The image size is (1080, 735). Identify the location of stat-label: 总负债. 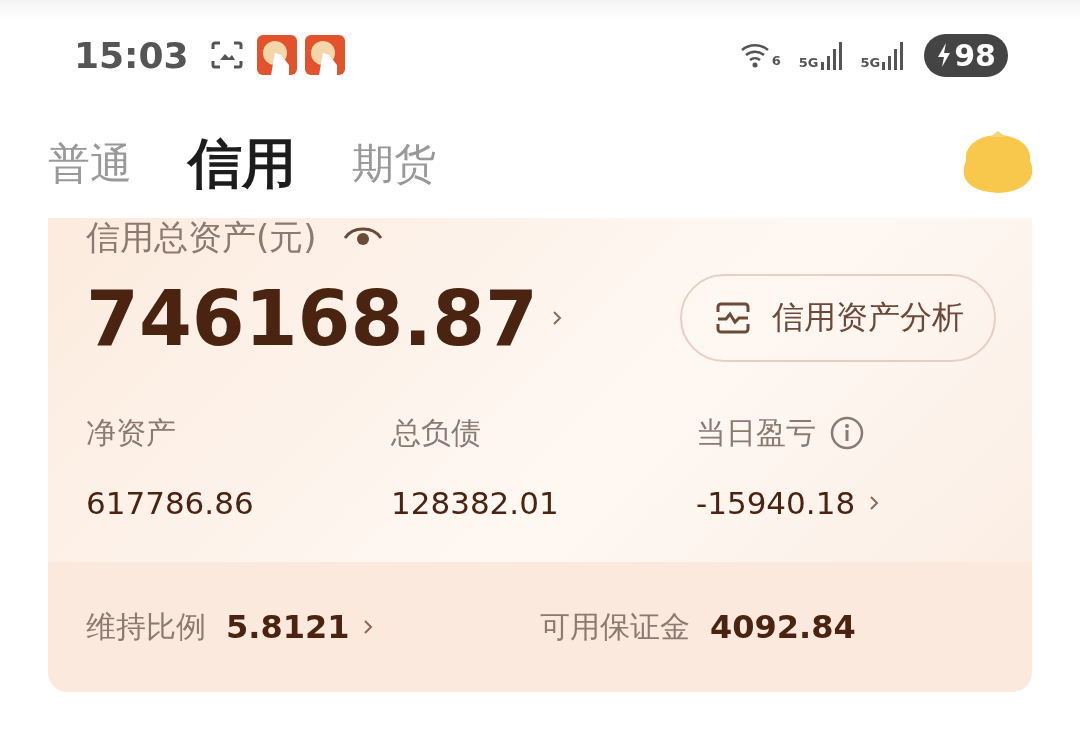
(436, 432).